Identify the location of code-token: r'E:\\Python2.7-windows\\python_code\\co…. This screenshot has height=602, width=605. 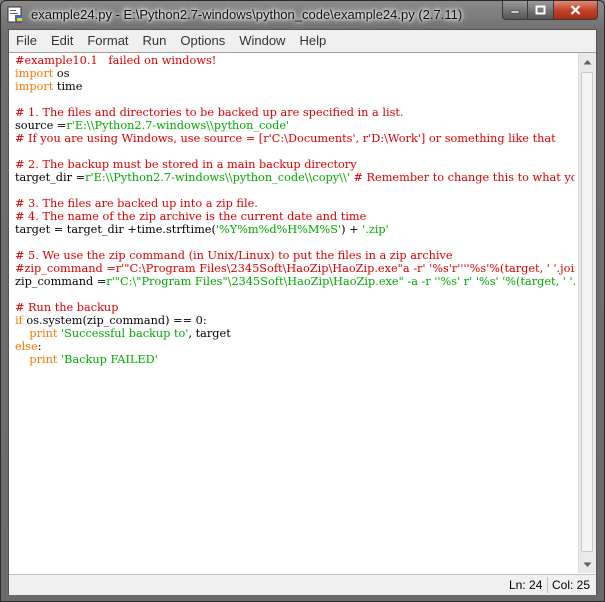
(217, 177).